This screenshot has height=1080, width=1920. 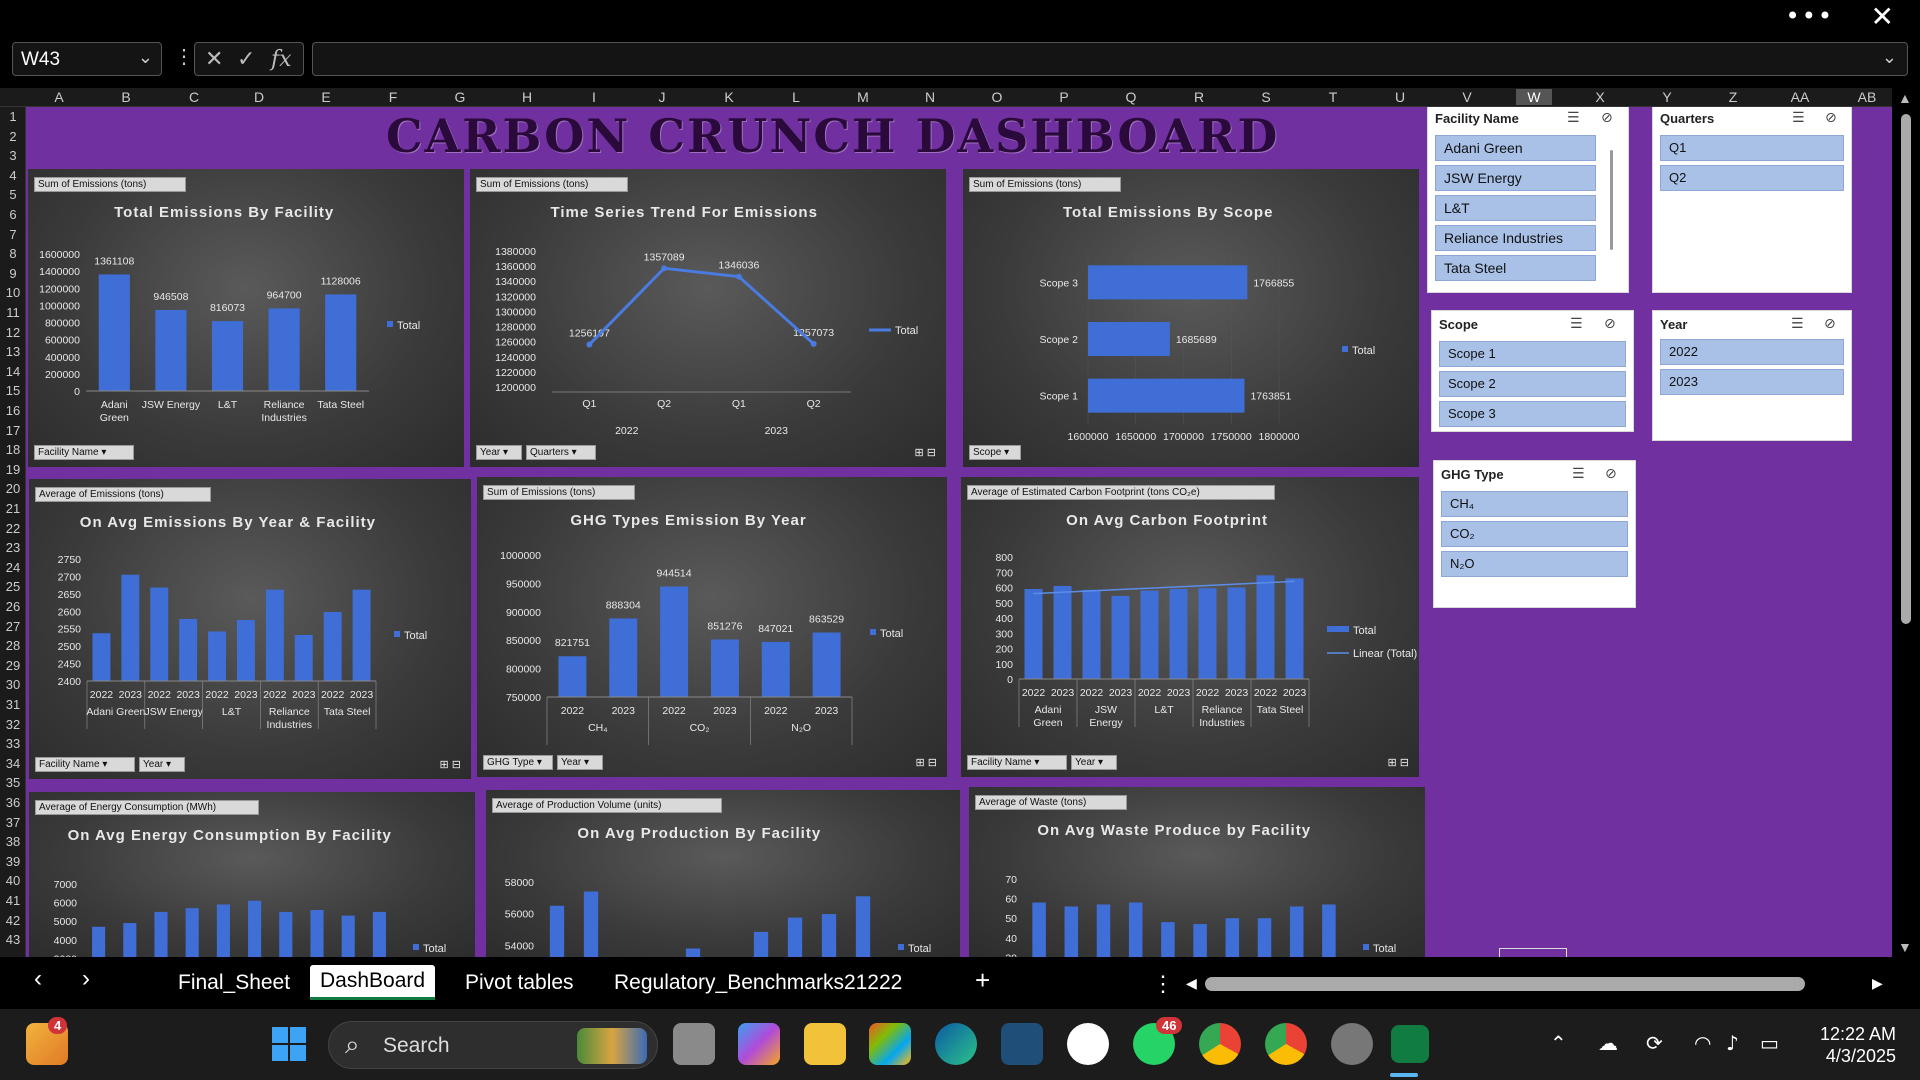 I want to click on slicer-item: Scope 1, so click(x=1532, y=354).